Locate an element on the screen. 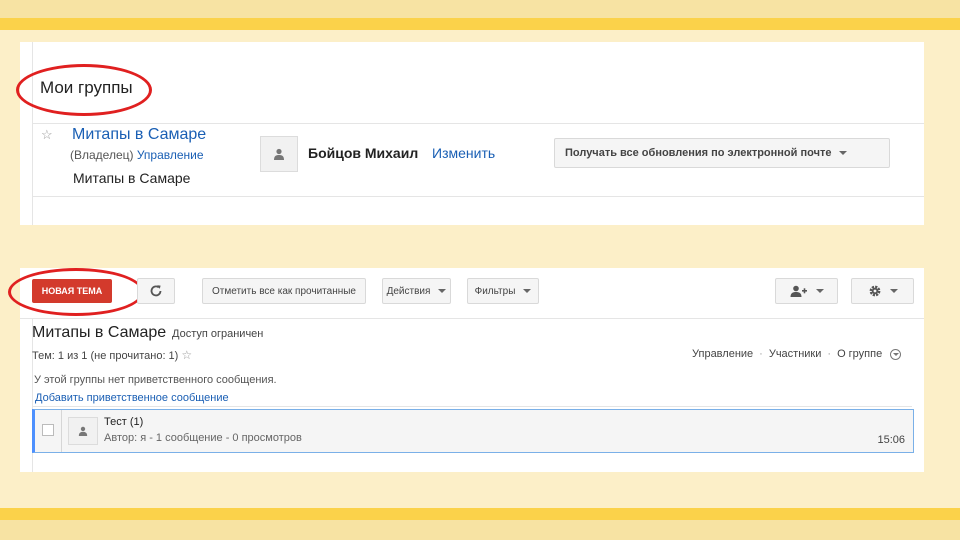  manage-link: Управление is located at coordinates (170, 155).